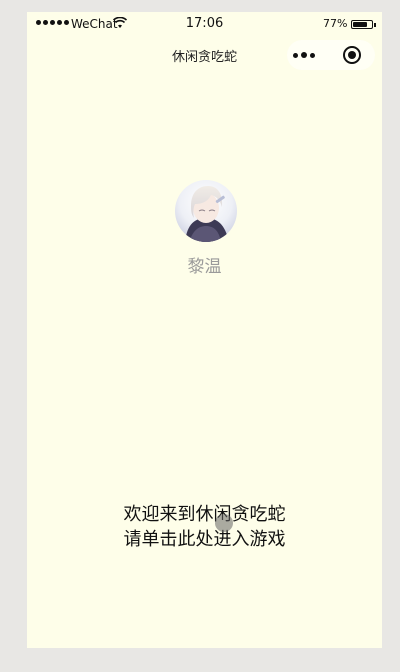 This screenshot has width=400, height=672. Describe the element at coordinates (352, 55) in the screenshot. I see `close-miniprogram-icon` at that location.